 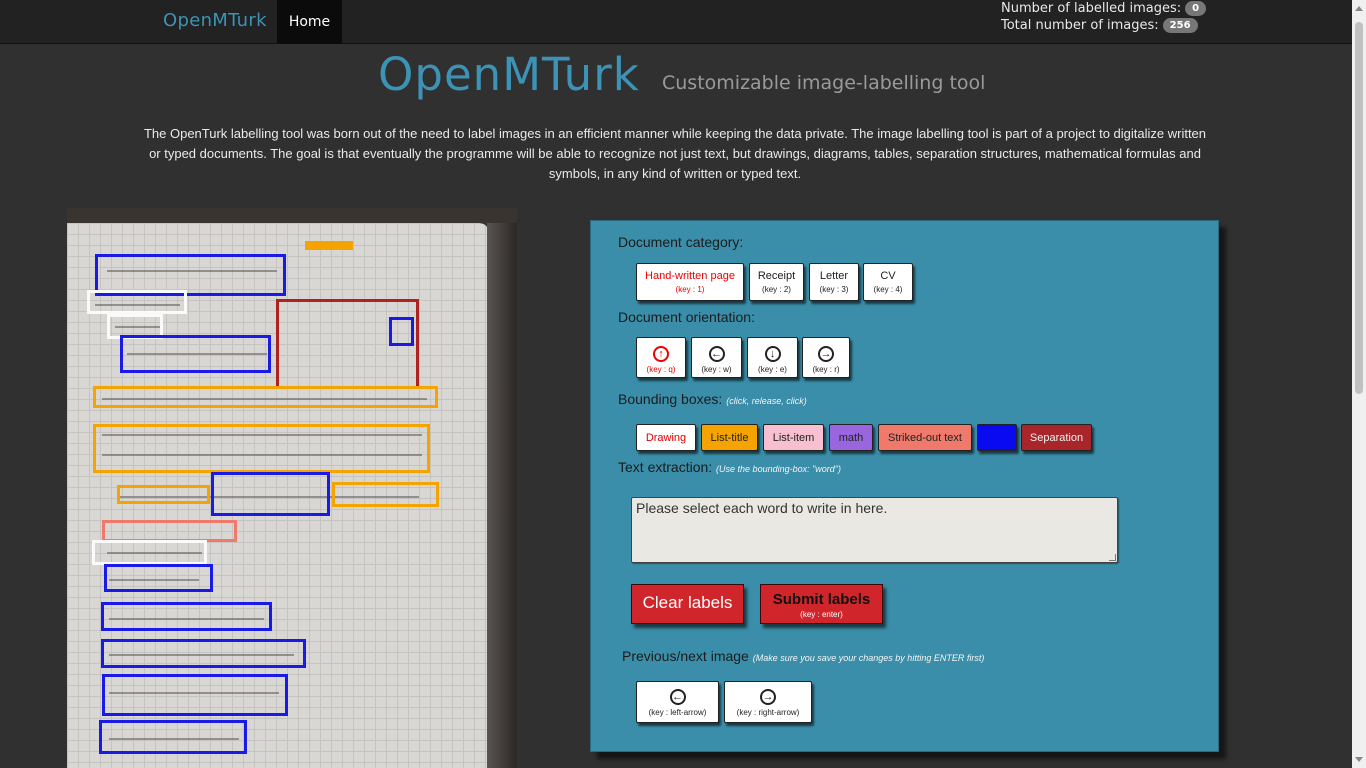 I want to click on orange-tag-mark, so click(x=329, y=245).